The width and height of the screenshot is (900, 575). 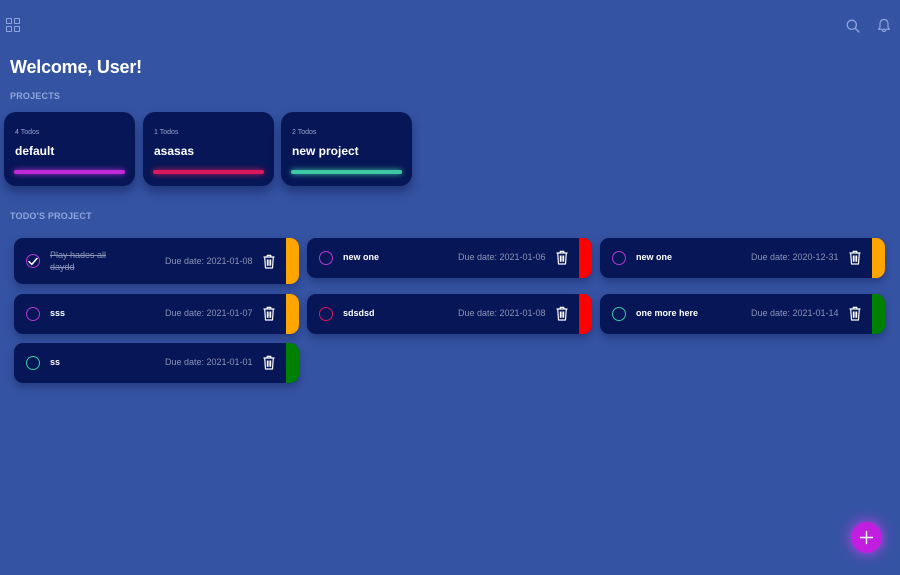 I want to click on todo-due-date: Due date: 2020-12-31, so click(x=795, y=257).